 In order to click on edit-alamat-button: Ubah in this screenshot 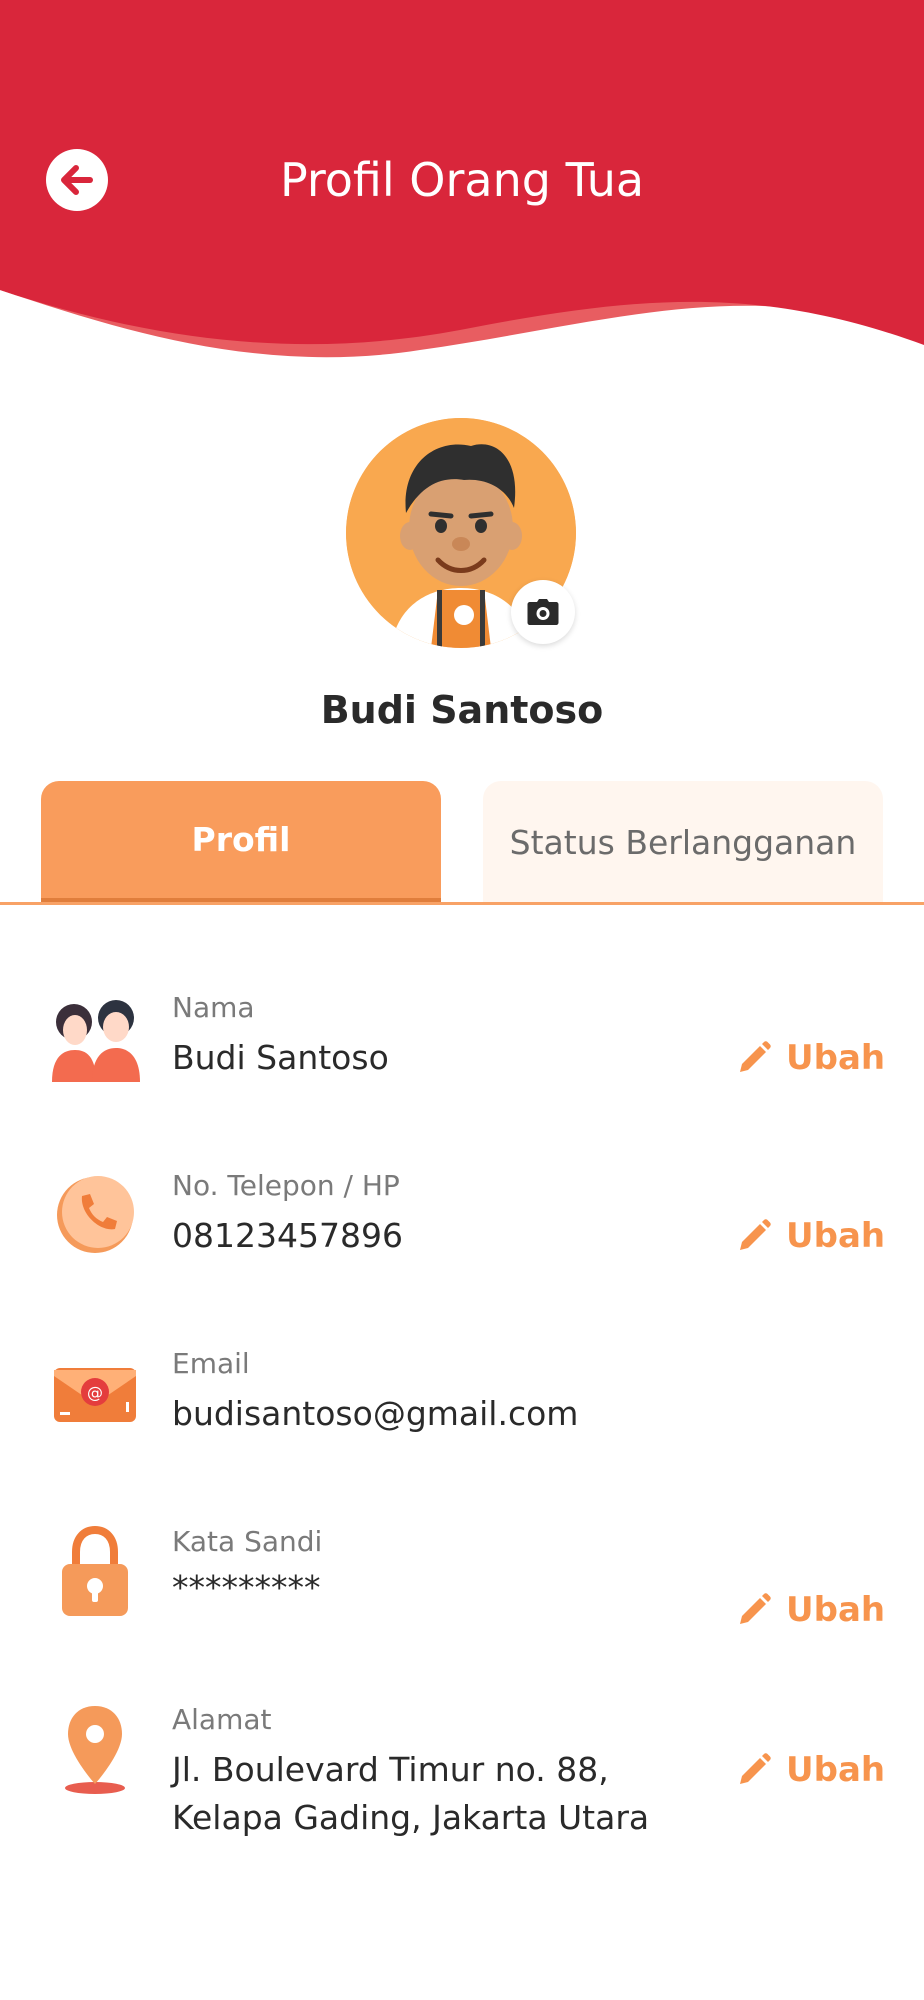, I will do `click(810, 1770)`.